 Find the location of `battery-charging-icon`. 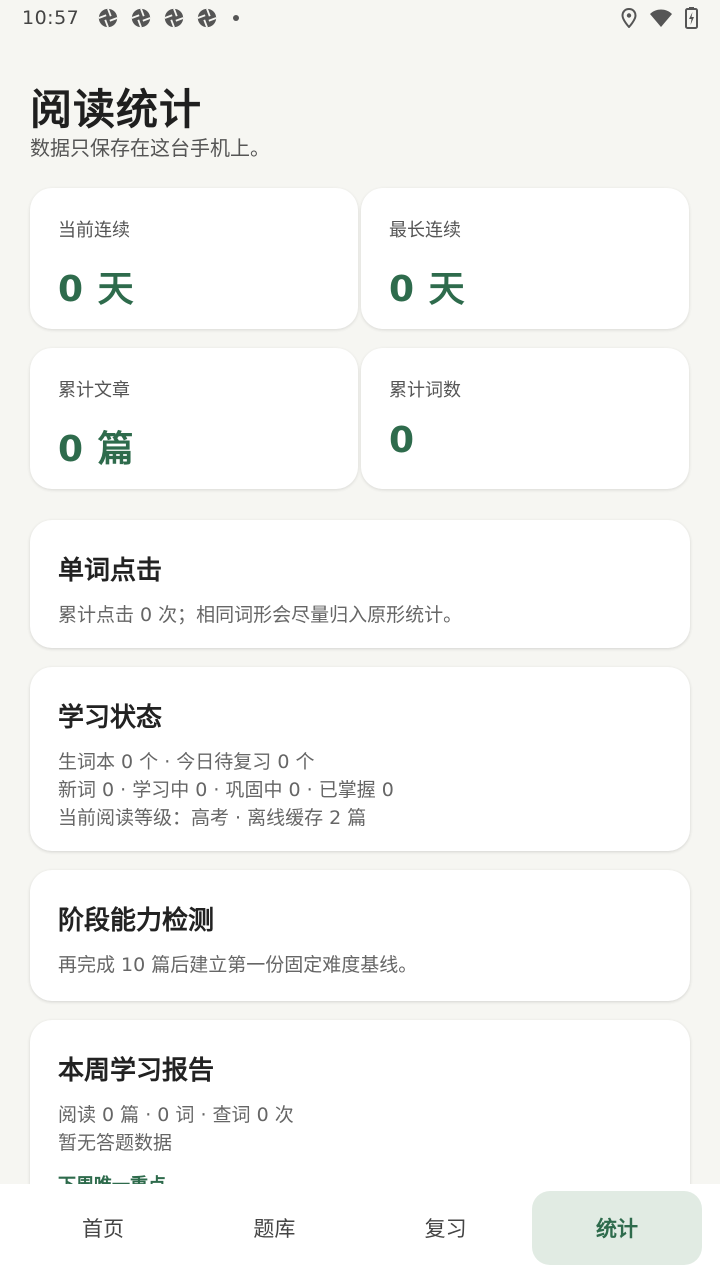

battery-charging-icon is located at coordinates (691, 18).